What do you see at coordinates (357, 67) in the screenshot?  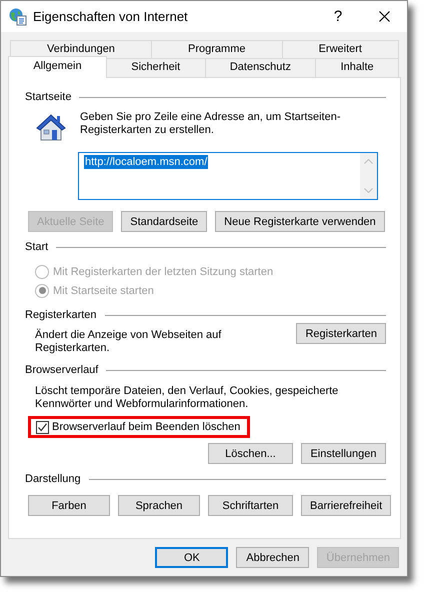 I see `tab: Inhalte` at bounding box center [357, 67].